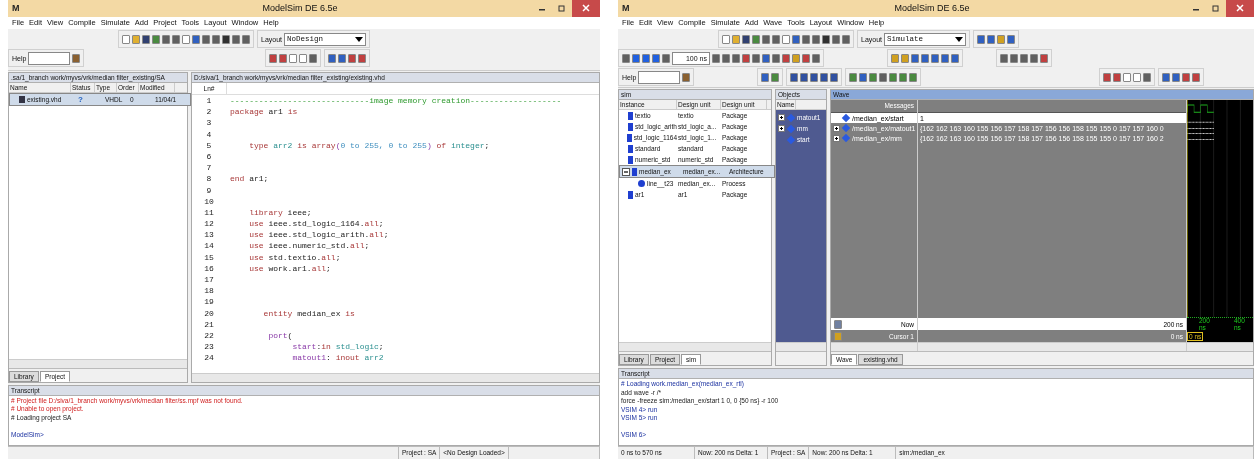 The image size is (1254, 459). I want to click on code-line: entity median_ex is, so click(308, 313).